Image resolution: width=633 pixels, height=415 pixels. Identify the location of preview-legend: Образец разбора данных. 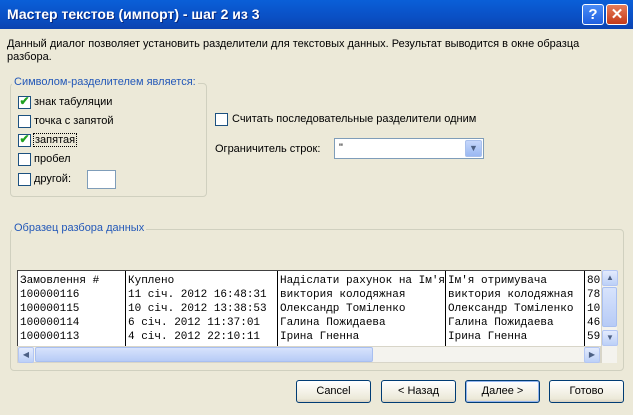
(79, 228).